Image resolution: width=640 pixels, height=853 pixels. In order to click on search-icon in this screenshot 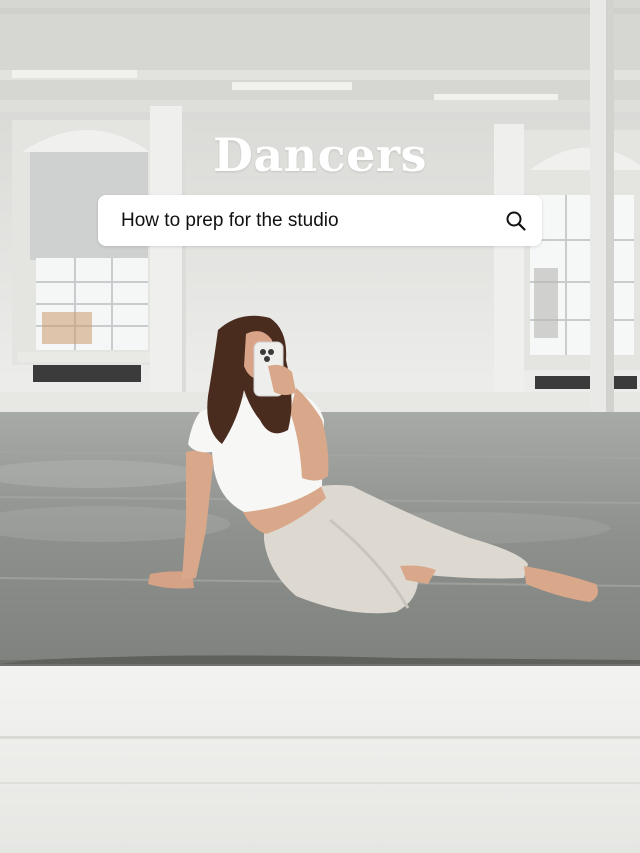, I will do `click(516, 221)`.